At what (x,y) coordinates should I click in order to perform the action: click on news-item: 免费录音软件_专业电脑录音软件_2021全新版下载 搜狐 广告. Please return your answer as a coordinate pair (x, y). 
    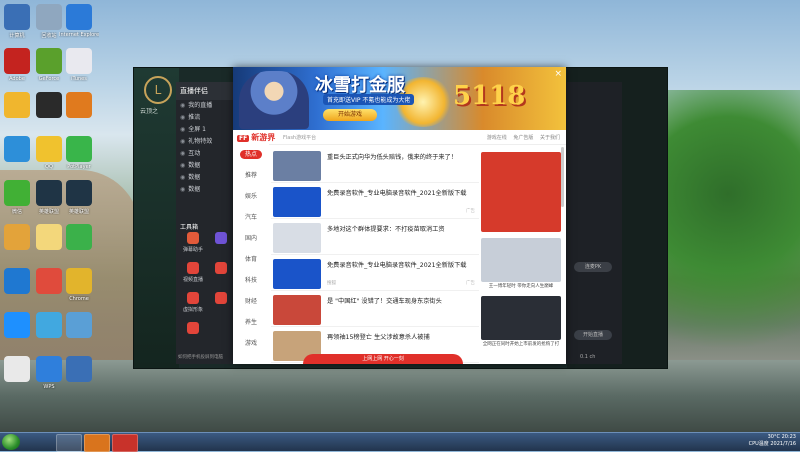
    Looking at the image, I should click on (375, 274).